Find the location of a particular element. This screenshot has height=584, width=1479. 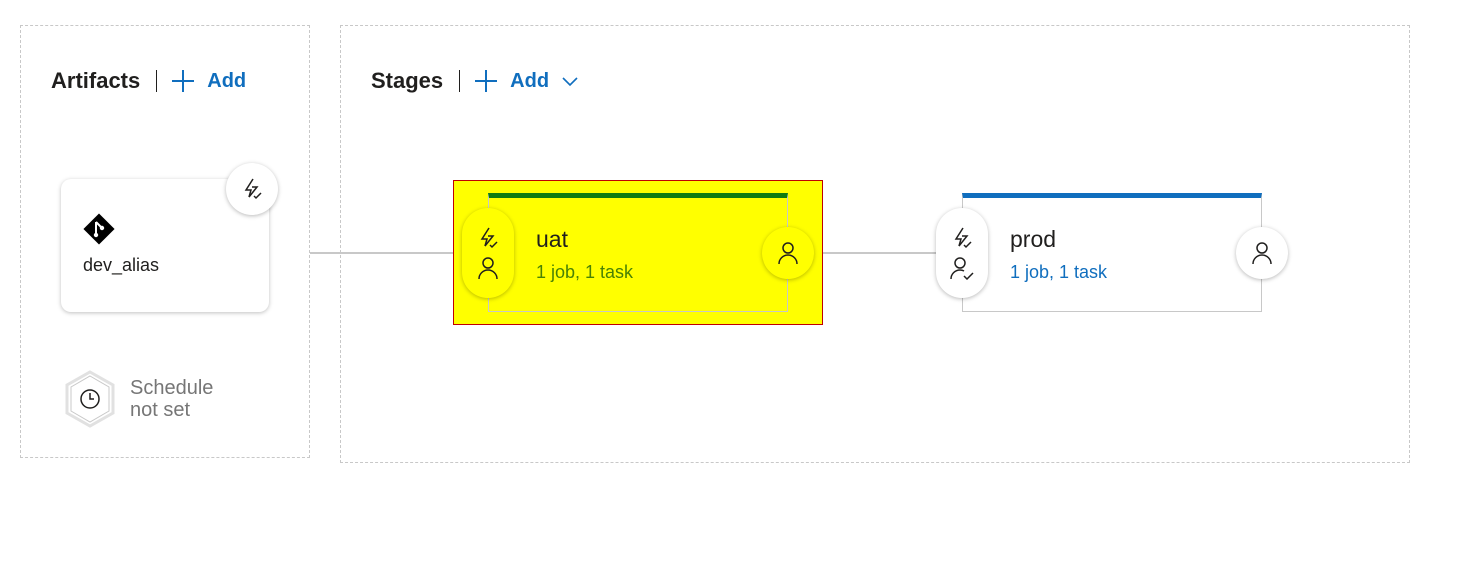

git-icon is located at coordinates (99, 231).